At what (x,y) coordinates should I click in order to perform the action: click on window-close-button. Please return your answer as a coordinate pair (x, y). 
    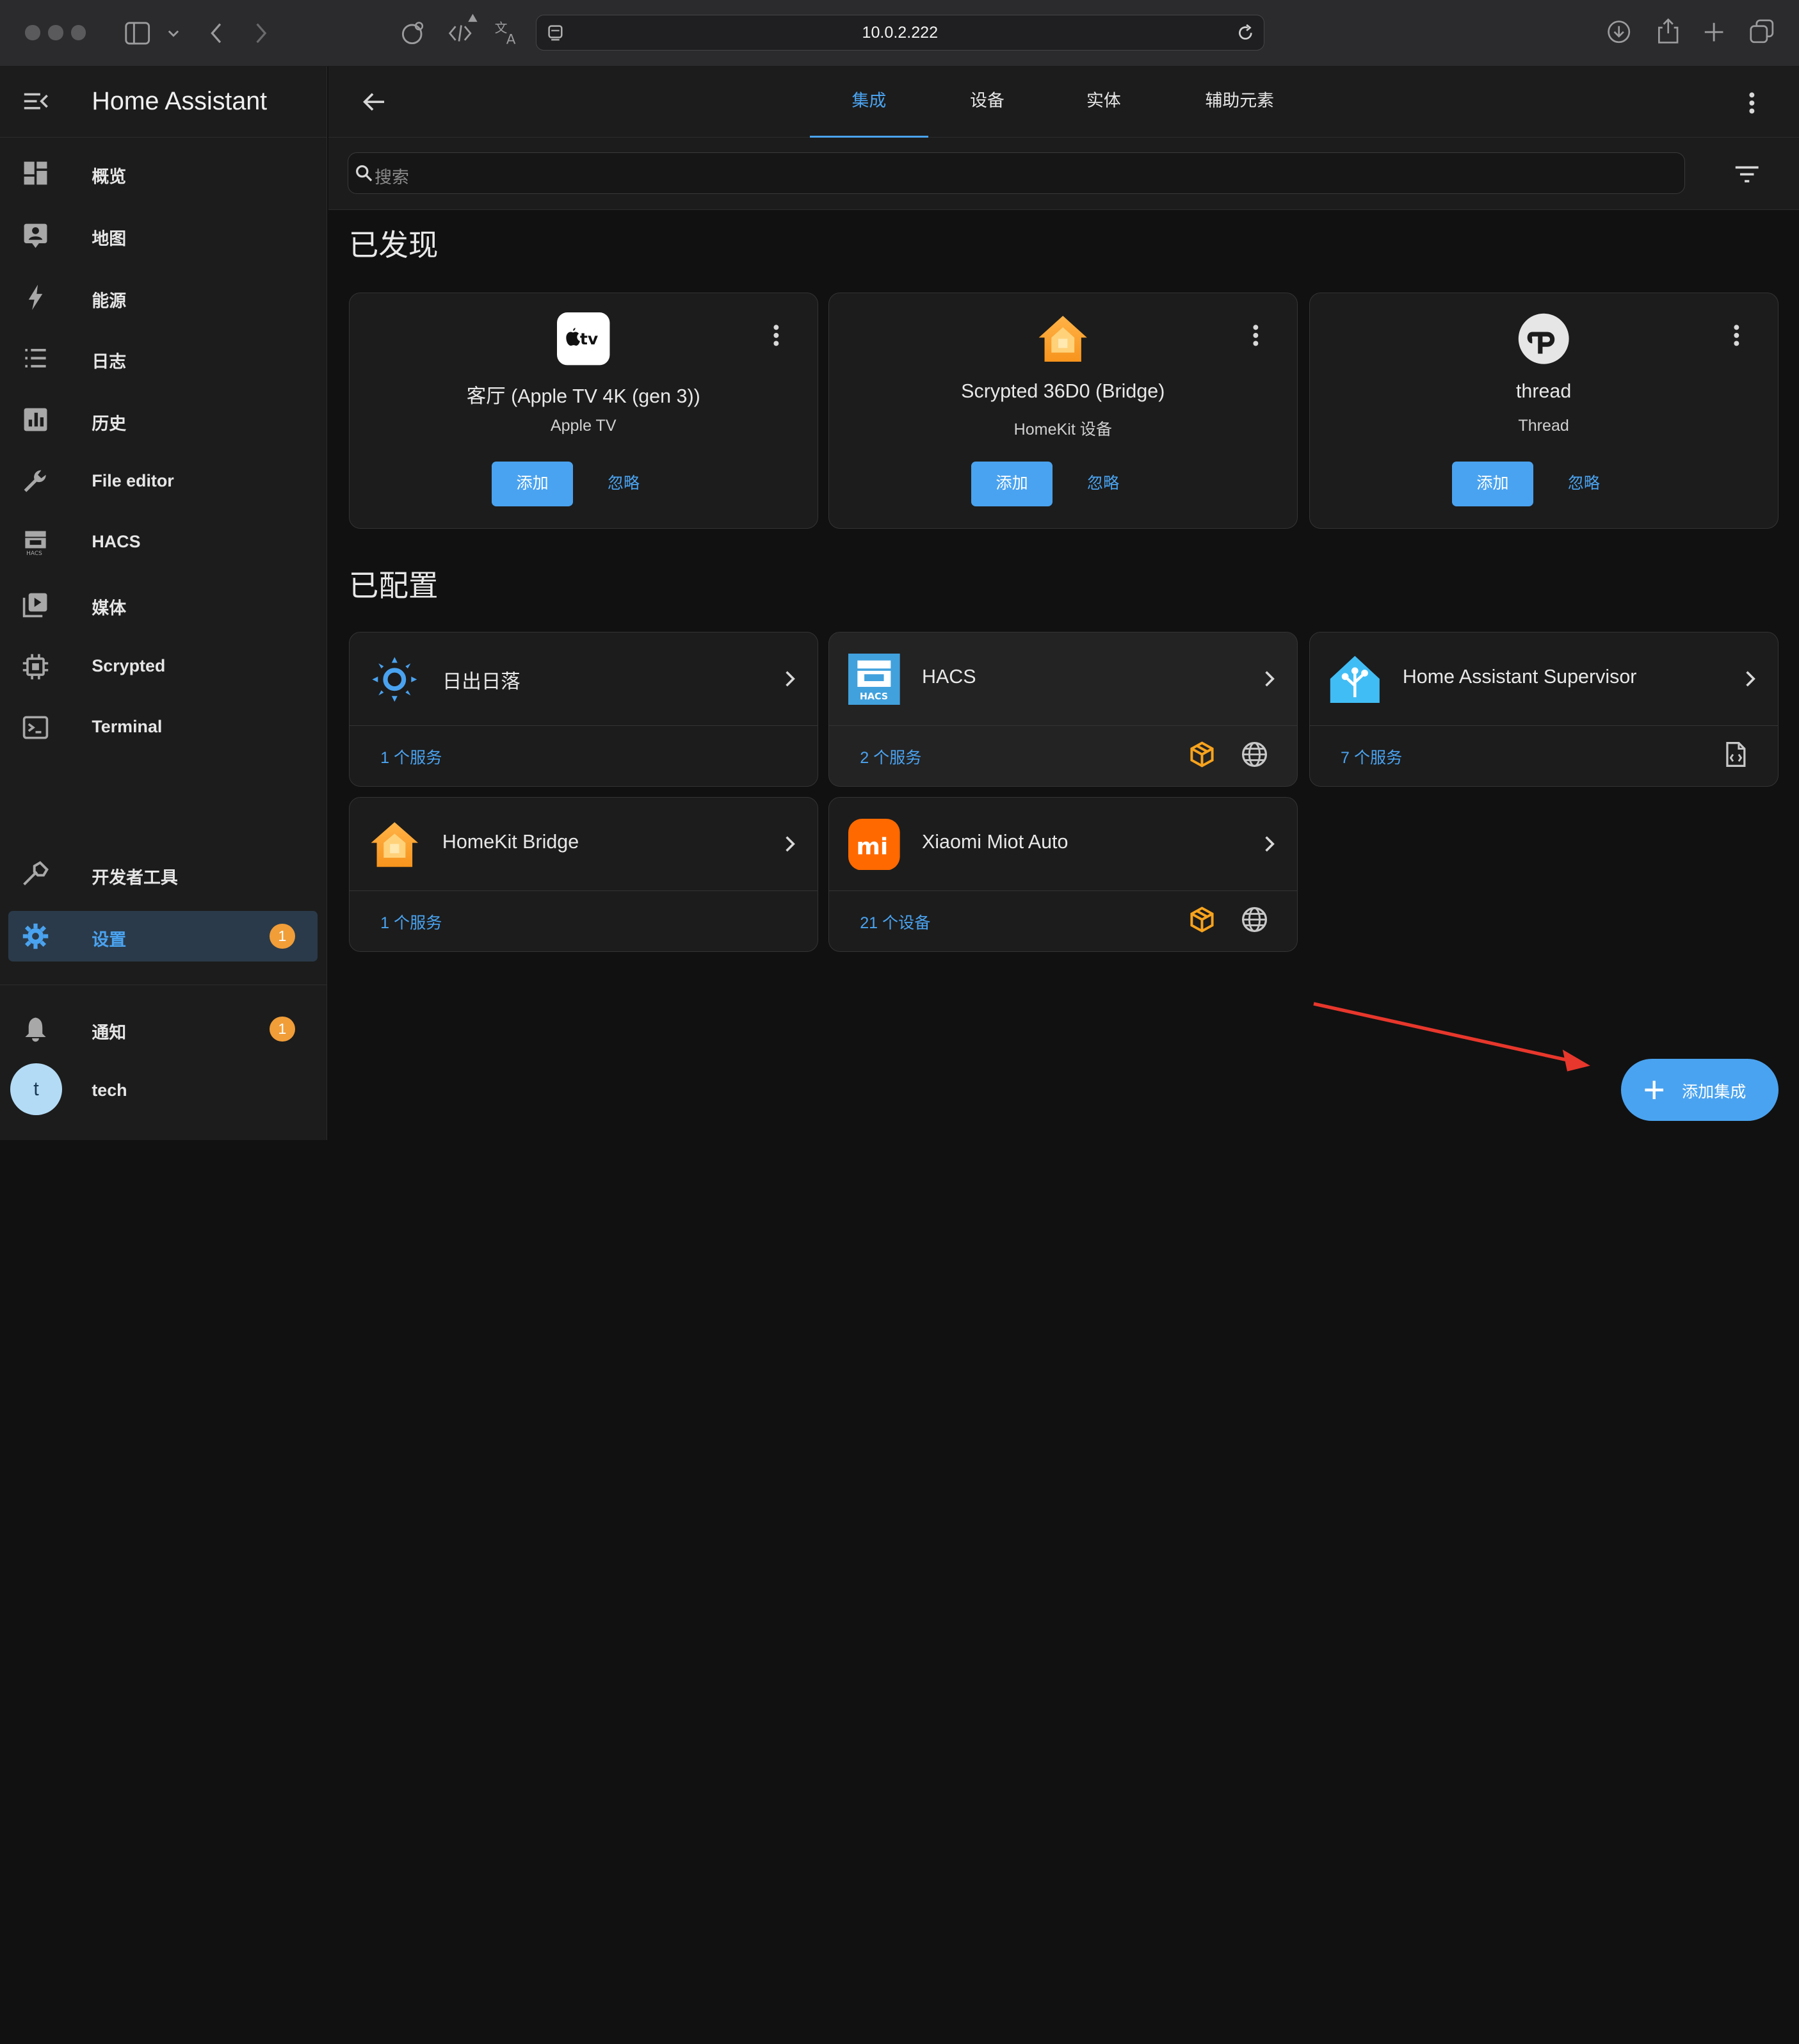
    Looking at the image, I should click on (32, 32).